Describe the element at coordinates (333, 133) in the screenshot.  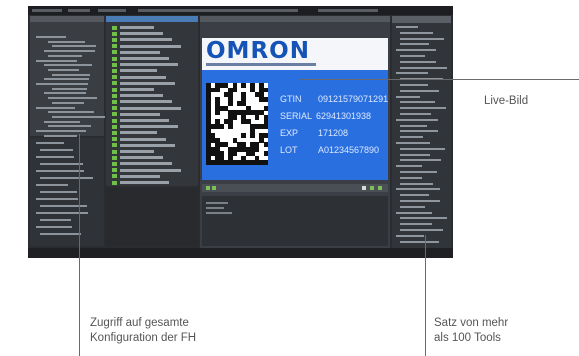
I see `field-value-exp: 171208` at that location.